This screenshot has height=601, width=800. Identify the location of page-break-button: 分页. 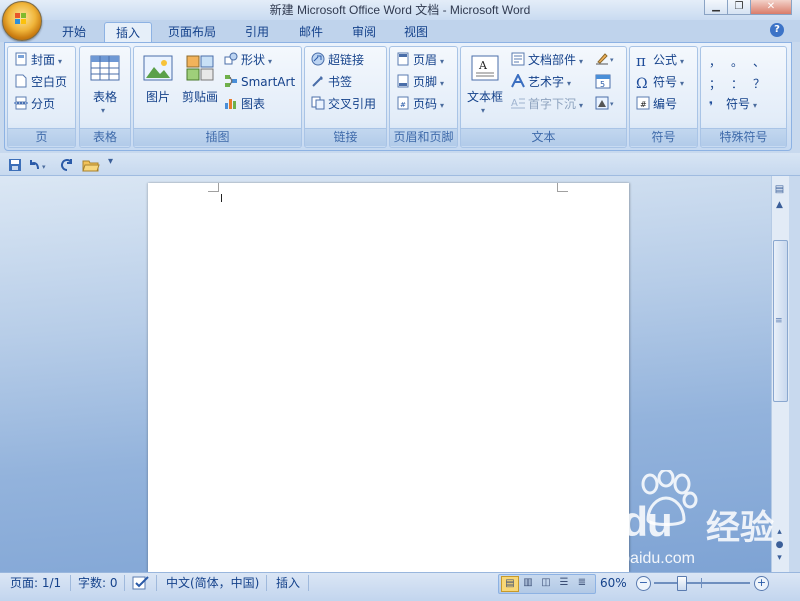
(34, 104).